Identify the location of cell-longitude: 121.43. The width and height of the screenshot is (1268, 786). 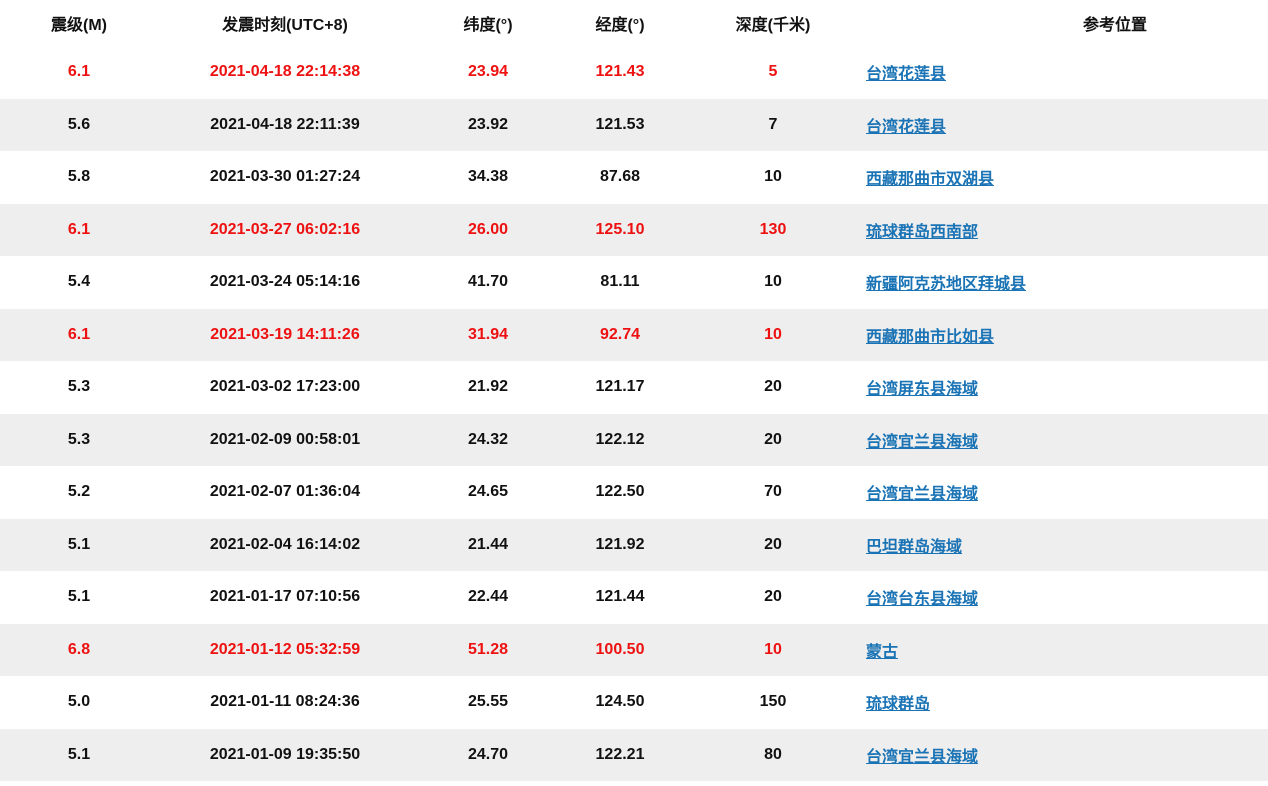
(620, 72).